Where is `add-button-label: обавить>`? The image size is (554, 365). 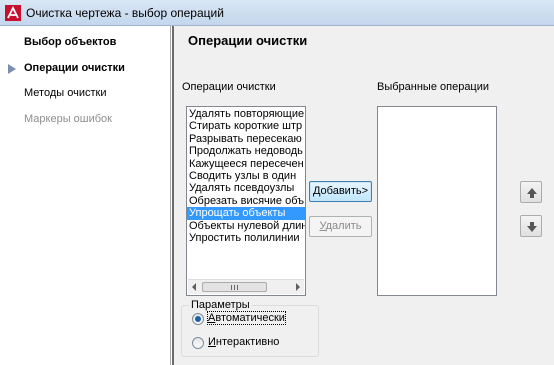
add-button-label: обавить> is located at coordinates (344, 191).